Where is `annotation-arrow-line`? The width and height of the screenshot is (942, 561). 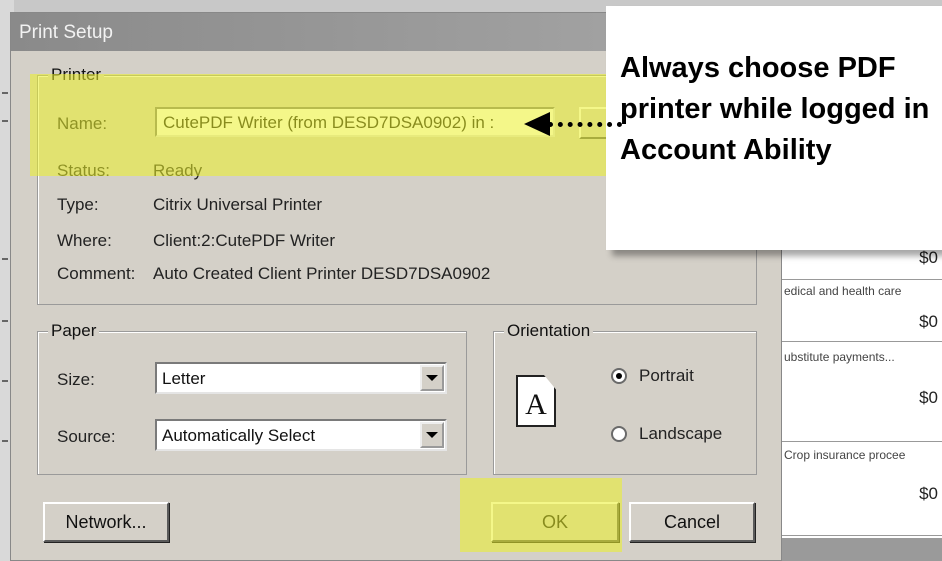 annotation-arrow-line is located at coordinates (585, 124).